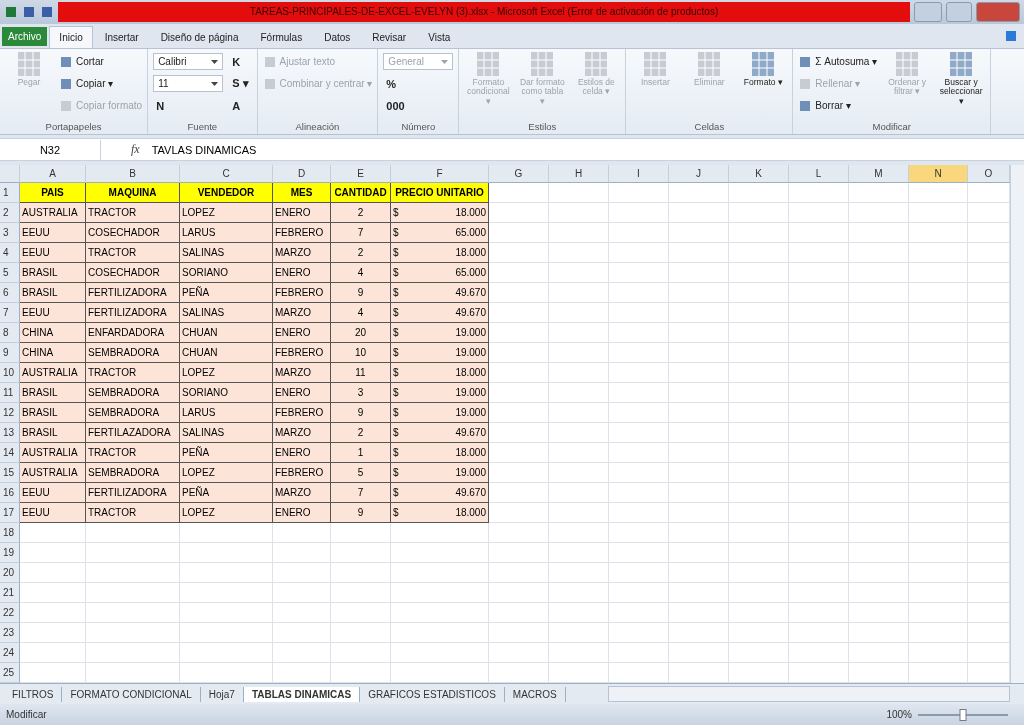 The width and height of the screenshot is (1024, 725). I want to click on row-header: 10, so click(10, 373).